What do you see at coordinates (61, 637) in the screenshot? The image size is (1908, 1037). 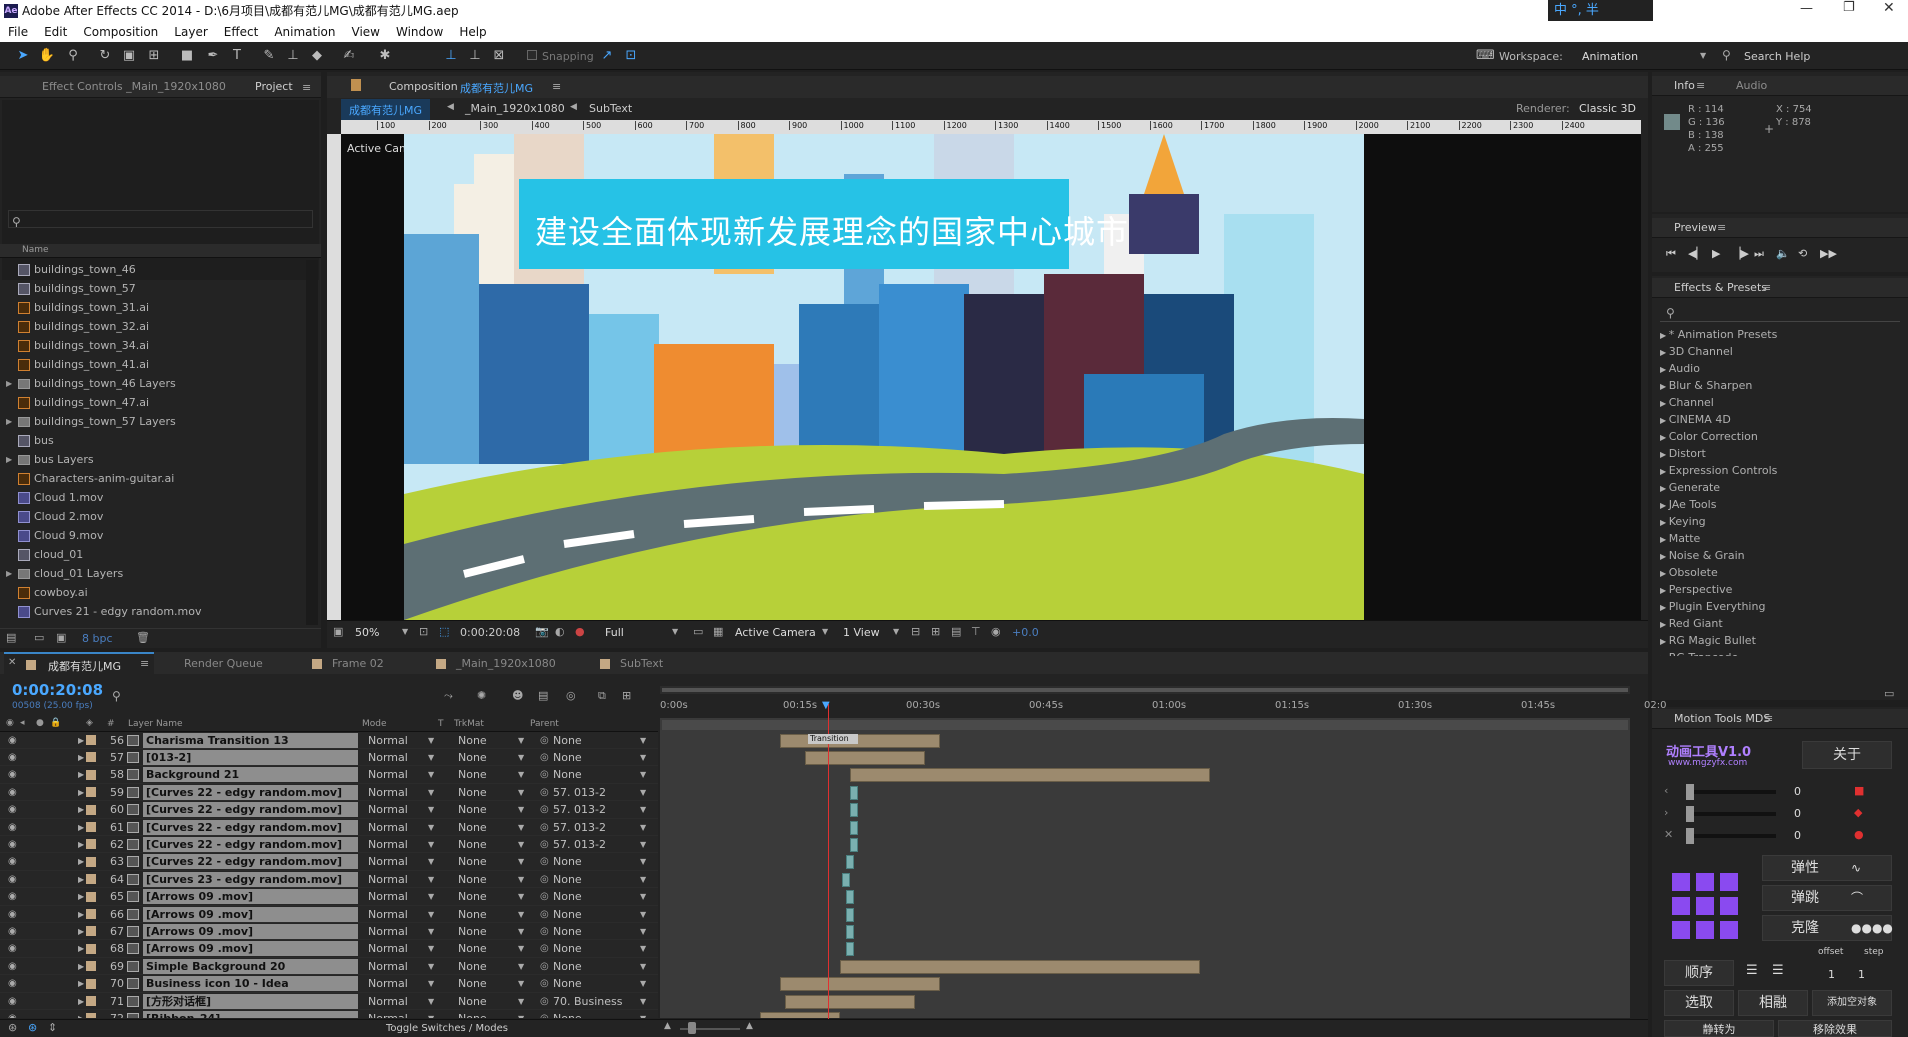 I see `new-comp-icon: ▣` at bounding box center [61, 637].